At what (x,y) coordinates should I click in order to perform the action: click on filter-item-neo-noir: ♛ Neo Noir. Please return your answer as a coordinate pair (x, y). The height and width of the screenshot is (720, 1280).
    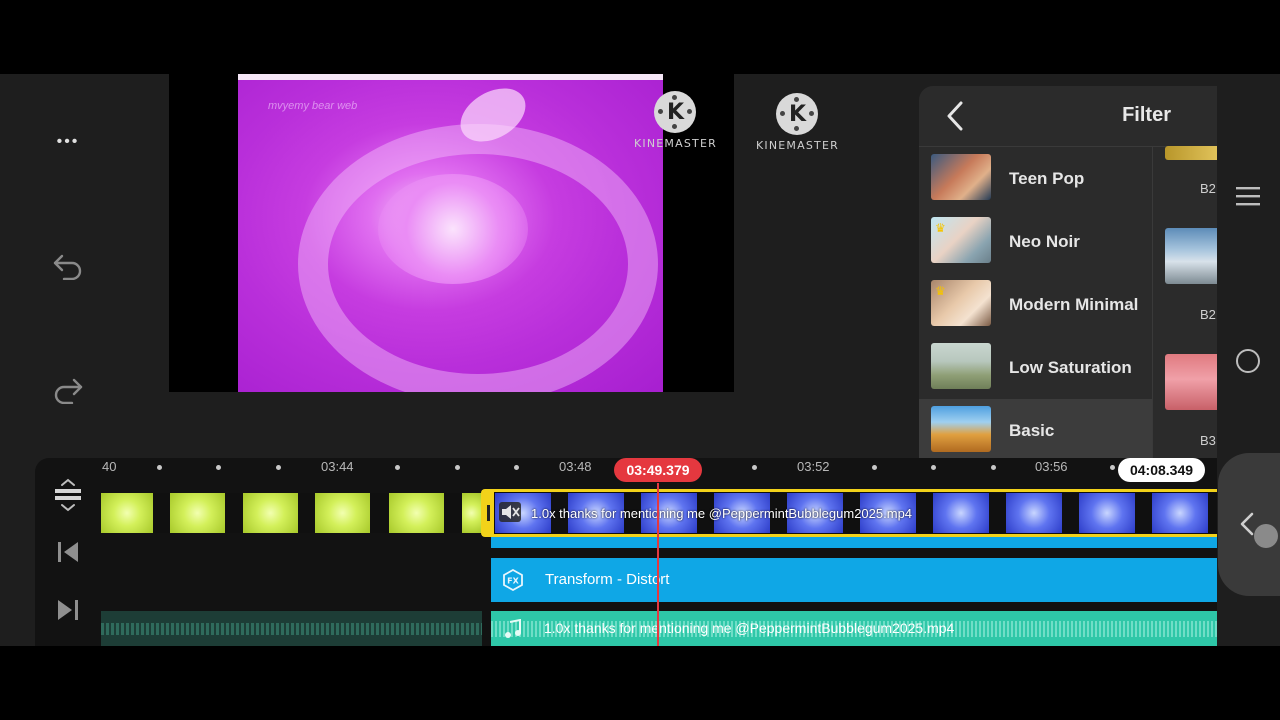
    Looking at the image, I should click on (1035, 241).